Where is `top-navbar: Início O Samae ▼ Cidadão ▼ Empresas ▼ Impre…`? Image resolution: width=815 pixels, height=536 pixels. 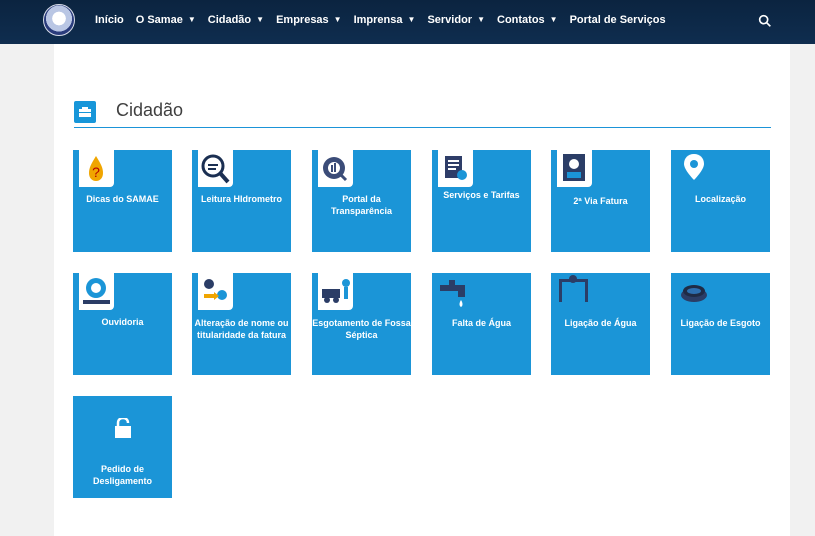 top-navbar: Início O Samae ▼ Cidadão ▼ Empresas ▼ Impre… is located at coordinates (407, 22).